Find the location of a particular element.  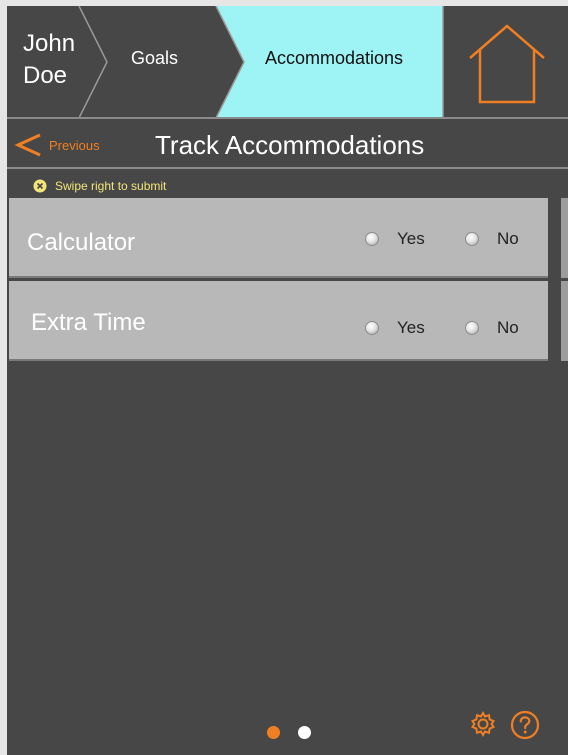

home-icon is located at coordinates (507, 64).